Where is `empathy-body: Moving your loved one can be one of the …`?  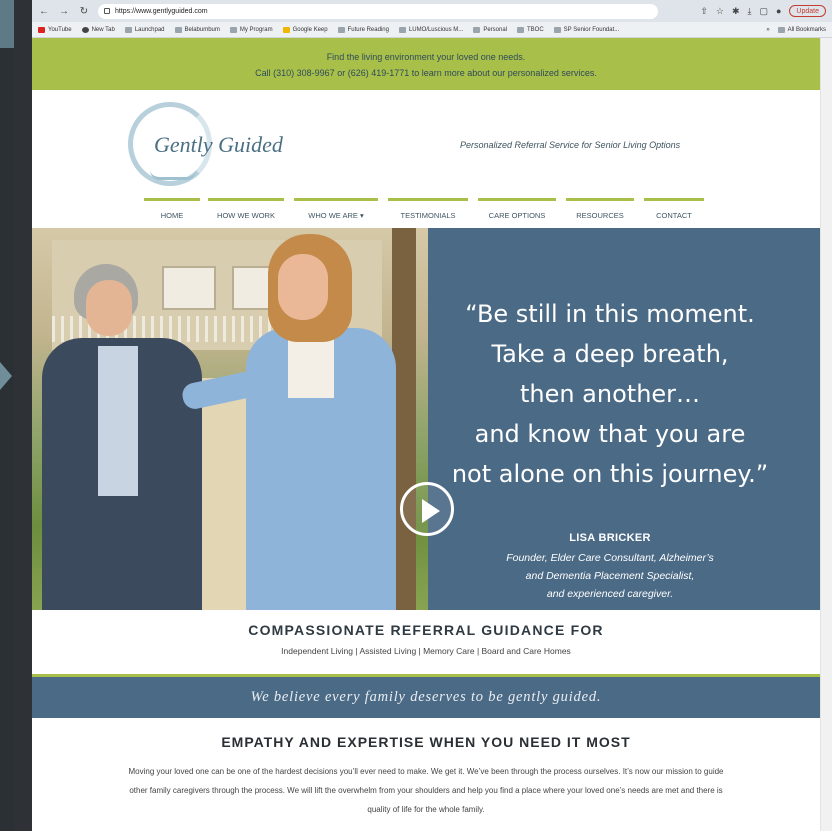 empathy-body: Moving your loved one can be one of the … is located at coordinates (426, 790).